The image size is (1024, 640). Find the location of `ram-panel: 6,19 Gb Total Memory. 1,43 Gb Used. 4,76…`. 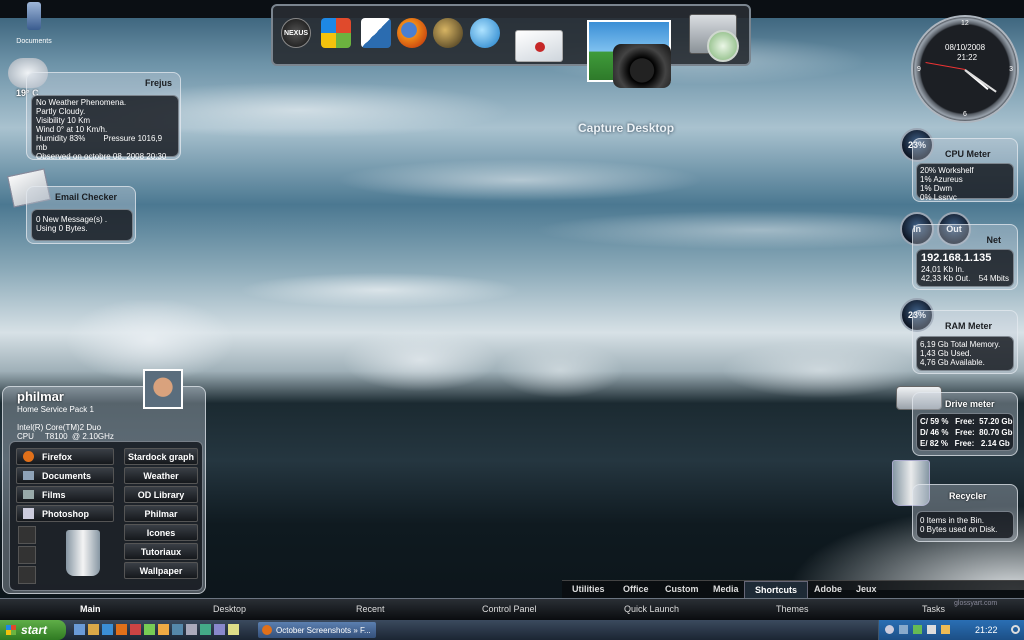

ram-panel: 6,19 Gb Total Memory. 1,43 Gb Used. 4,76… is located at coordinates (965, 353).